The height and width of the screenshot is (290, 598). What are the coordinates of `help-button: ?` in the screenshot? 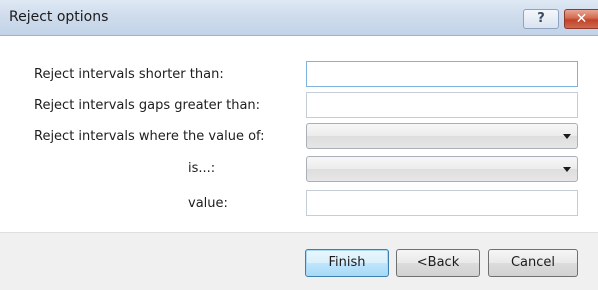 It's located at (541, 19).